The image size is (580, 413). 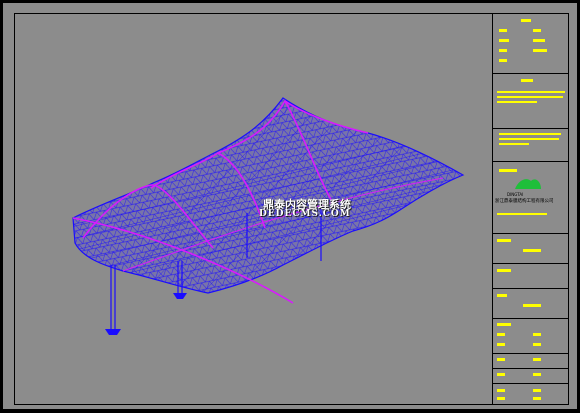 I want to click on company-logo, so click(x=528, y=184).